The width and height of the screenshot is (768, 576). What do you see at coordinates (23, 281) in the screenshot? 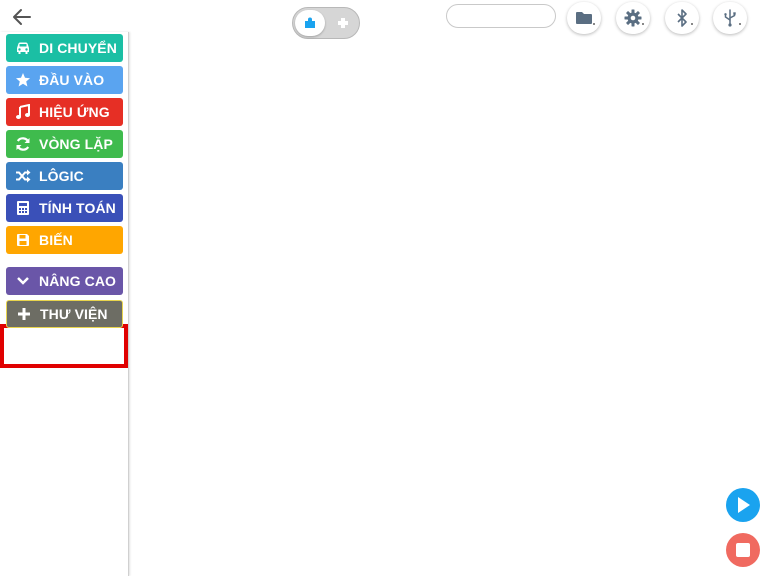
I see `chevron-down-icon` at bounding box center [23, 281].